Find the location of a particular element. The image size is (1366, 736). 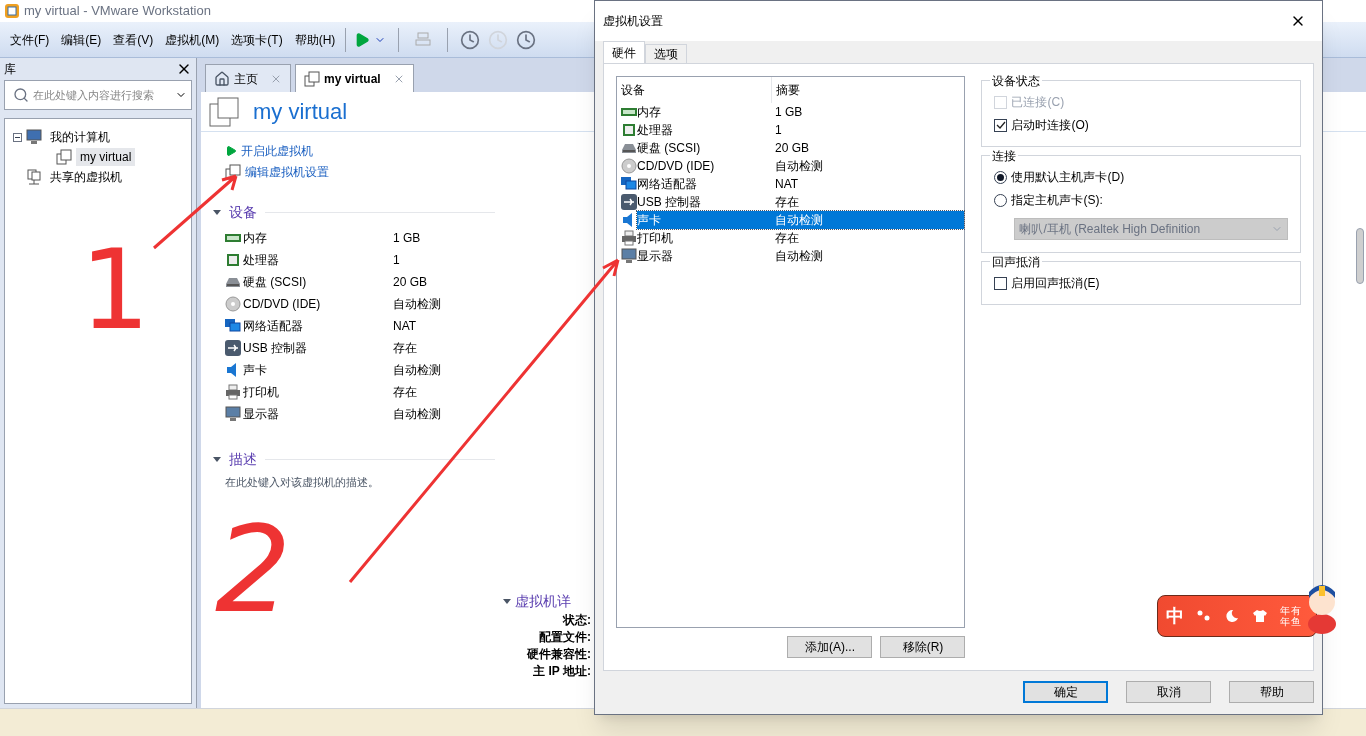

device-row: 打印机 存在 is located at coordinates (801, 238).